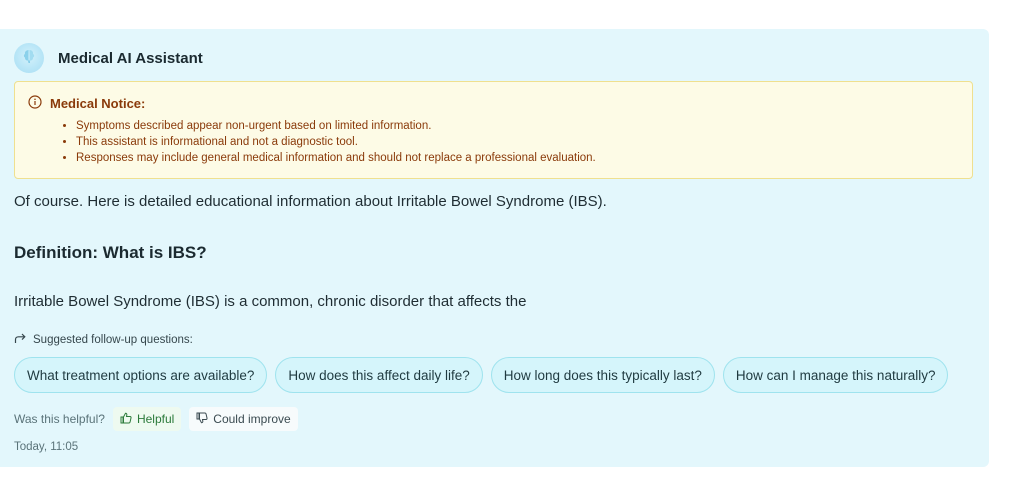  Describe the element at coordinates (252, 419) in the screenshot. I see `could-improve-label: Could improve` at that location.